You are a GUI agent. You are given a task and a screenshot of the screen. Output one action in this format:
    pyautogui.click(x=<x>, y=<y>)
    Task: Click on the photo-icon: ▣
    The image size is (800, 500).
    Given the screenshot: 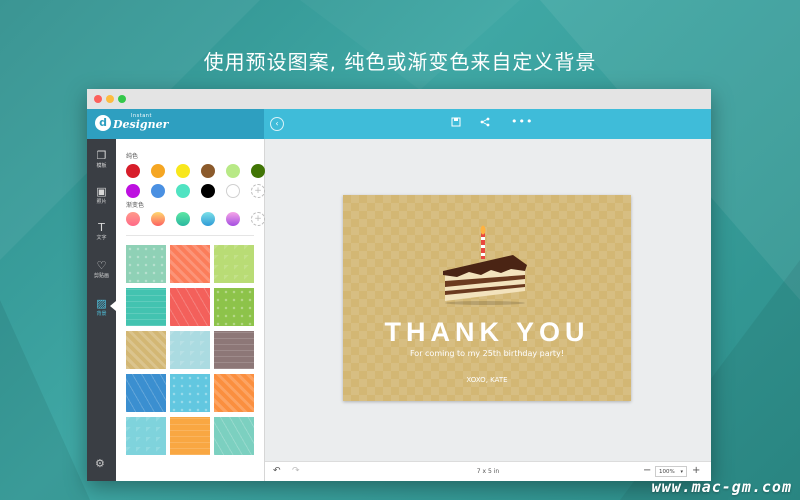 What is the action you would take?
    pyautogui.click(x=101, y=191)
    